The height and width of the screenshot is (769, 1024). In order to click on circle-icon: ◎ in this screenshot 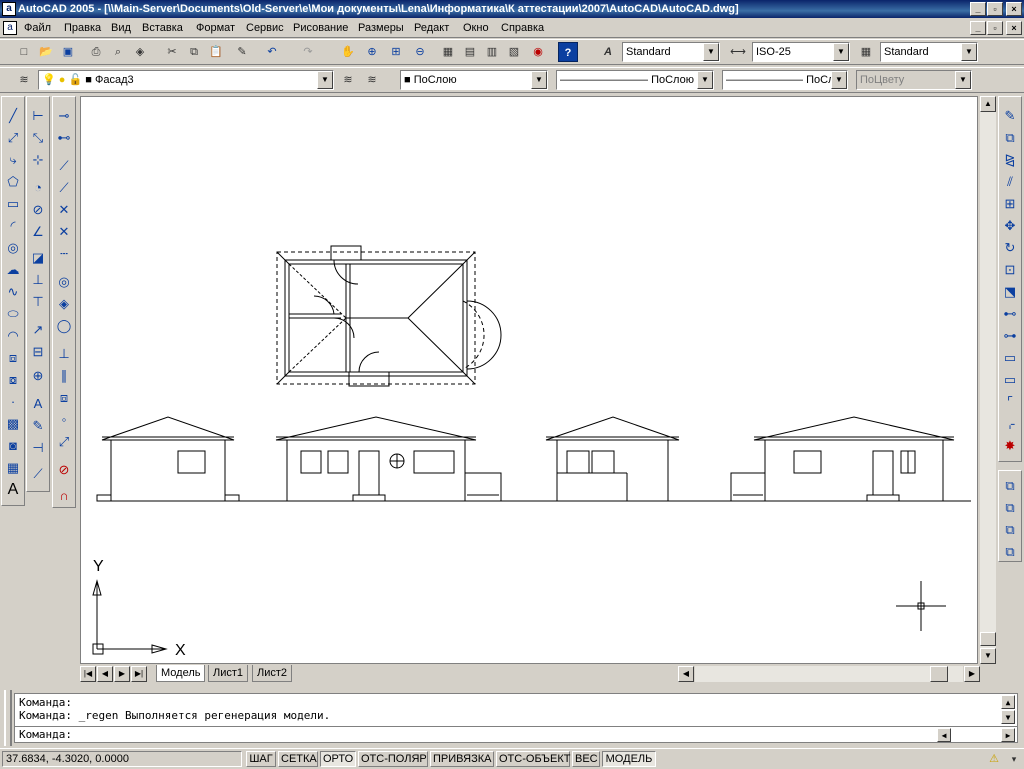, I will do `click(13, 248)`.